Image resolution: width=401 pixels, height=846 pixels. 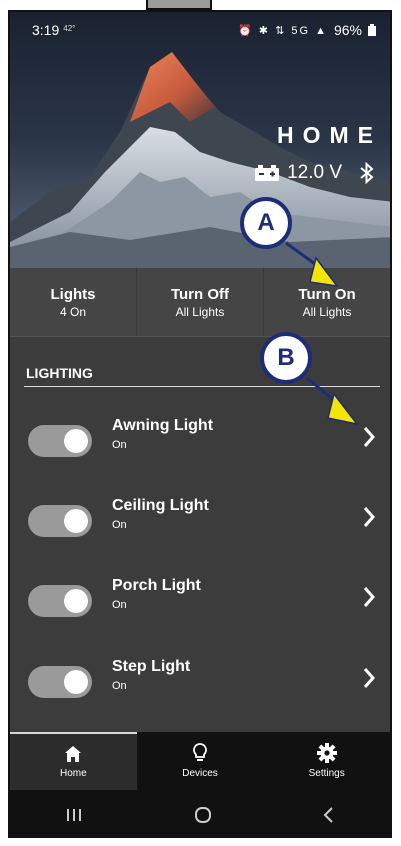 What do you see at coordinates (343, 409) in the screenshot?
I see `arrow-b-head` at bounding box center [343, 409].